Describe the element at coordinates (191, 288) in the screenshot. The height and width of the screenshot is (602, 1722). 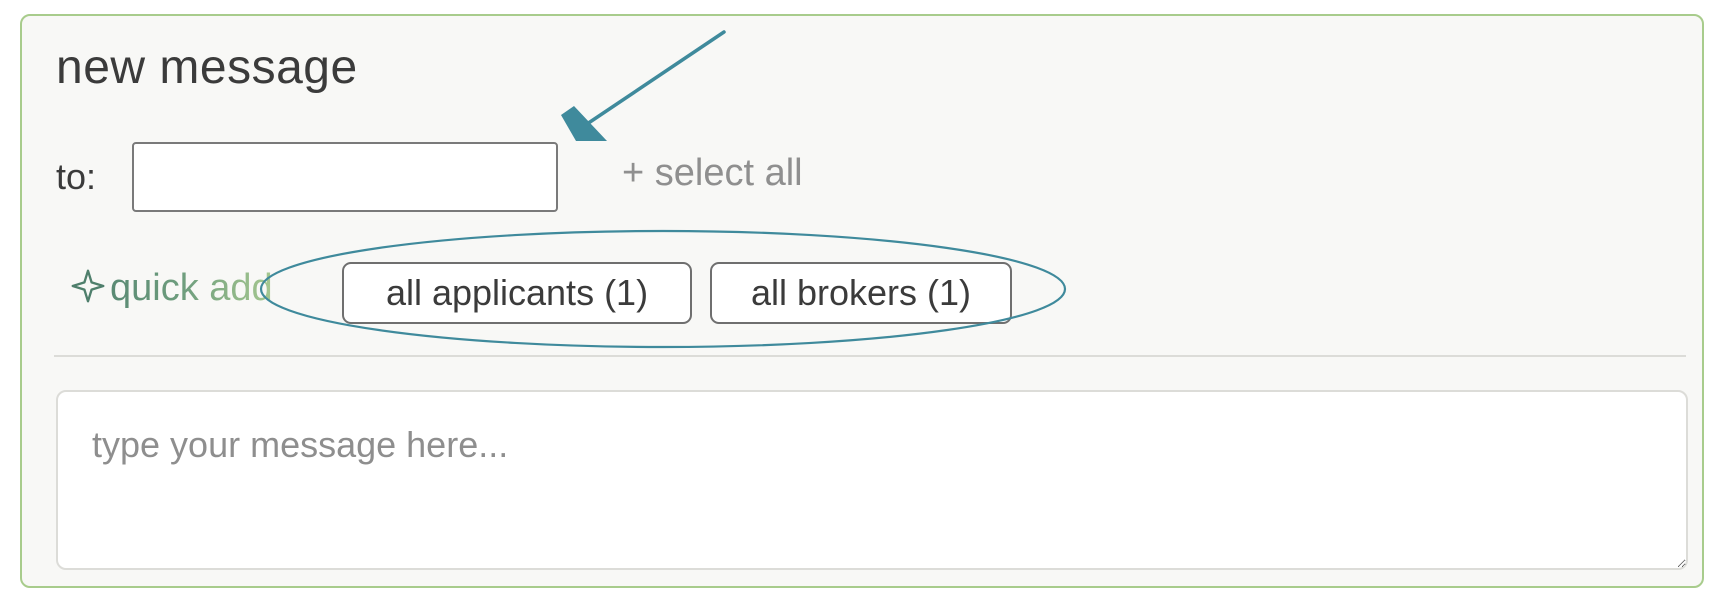
I see `quick-add-text: quick add` at that location.